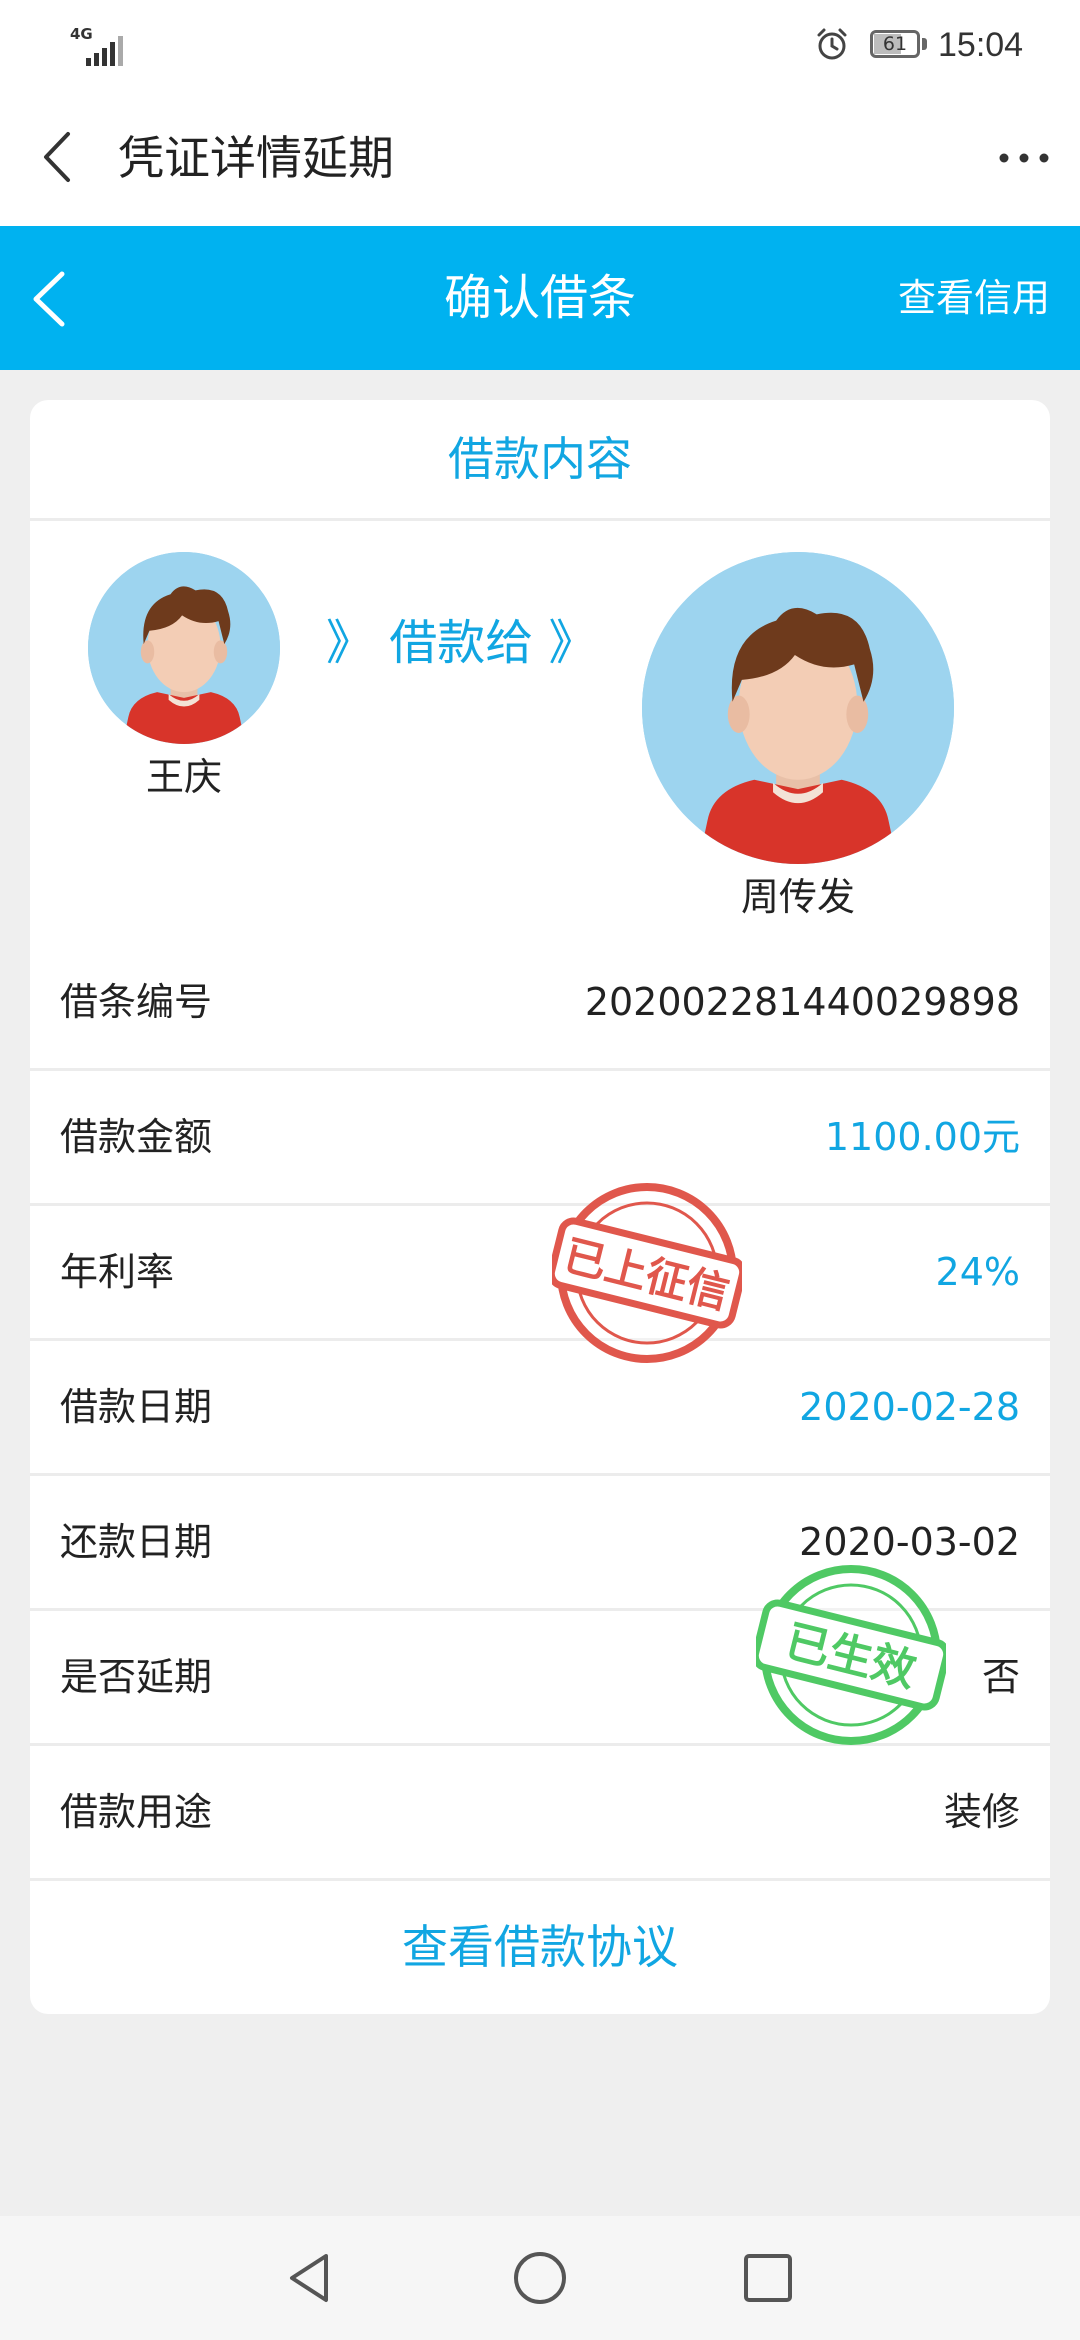 This screenshot has height=2340, width=1080. What do you see at coordinates (974, 298) in the screenshot?
I see `view-credit-button: 查看信用` at bounding box center [974, 298].